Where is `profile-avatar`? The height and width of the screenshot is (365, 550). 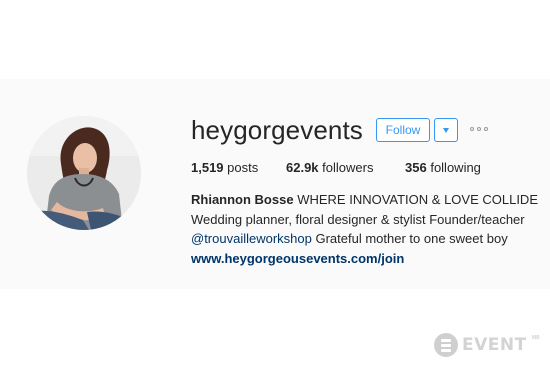 profile-avatar is located at coordinates (84, 173).